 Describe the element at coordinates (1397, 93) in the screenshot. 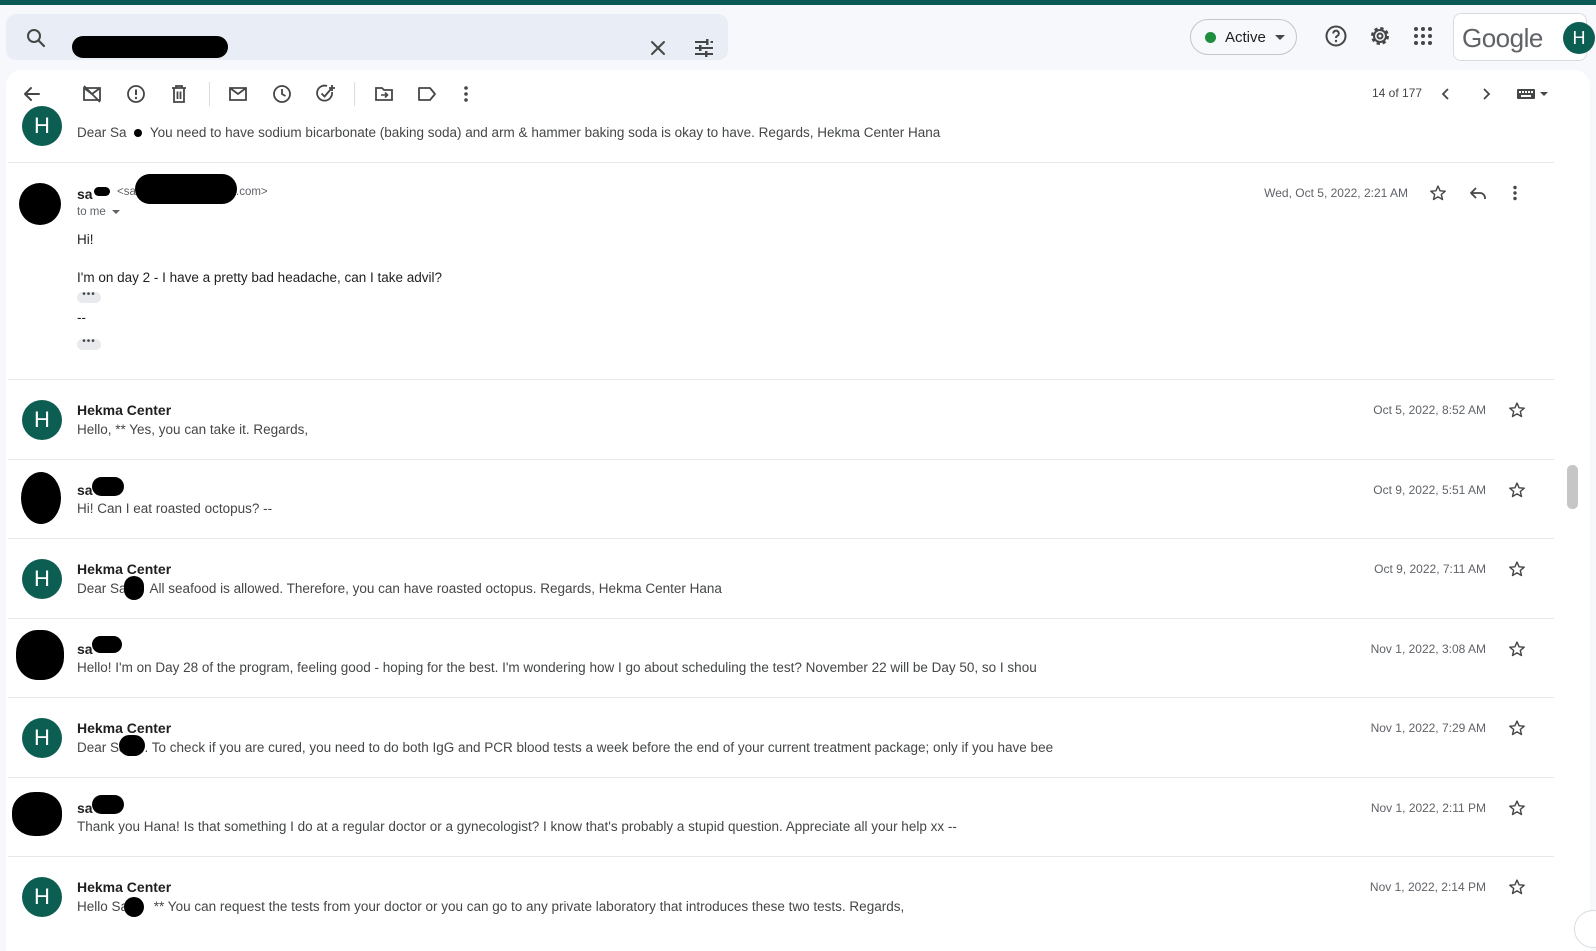

I see `message-counter: 14 of 177` at that location.